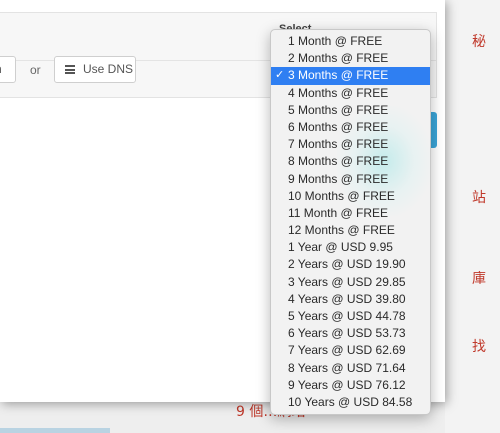 The image size is (500, 433). Describe the element at coordinates (280, 75) in the screenshot. I see `checkmark-icon: ✓` at that location.